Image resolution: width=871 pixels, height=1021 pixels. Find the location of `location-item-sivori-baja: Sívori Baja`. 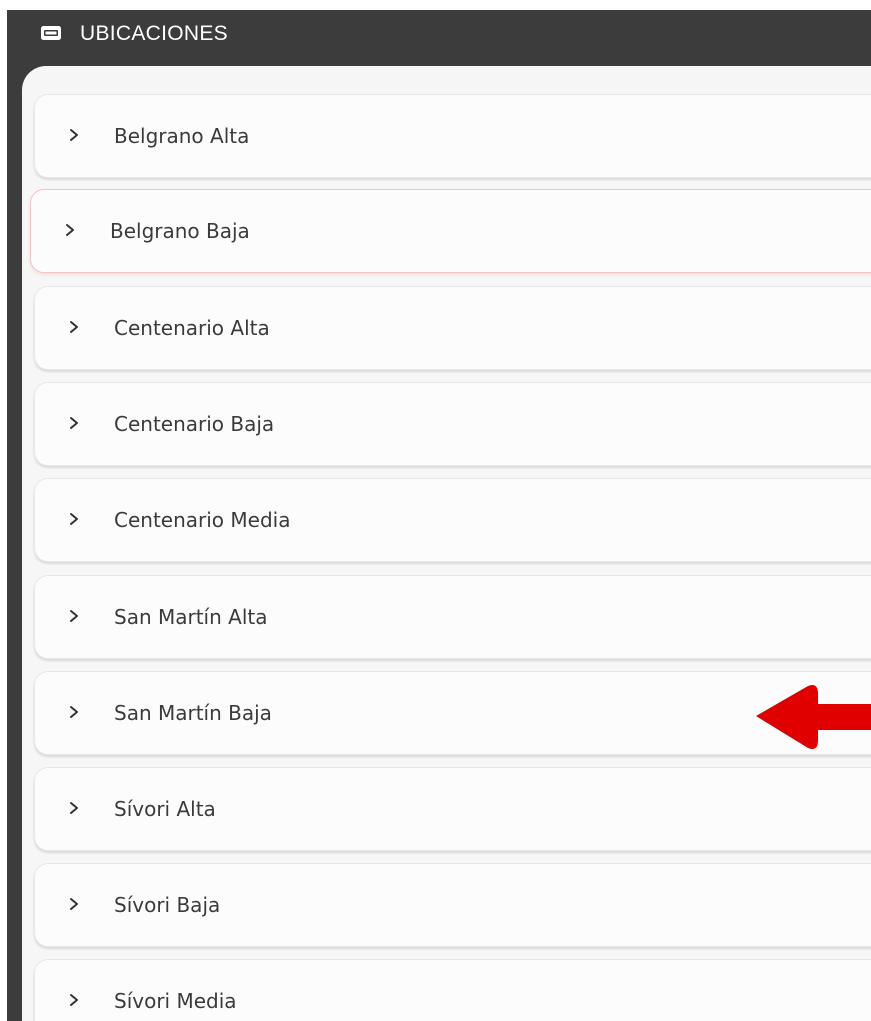

location-item-sivori-baja: Sívori Baja is located at coordinates (452, 905).